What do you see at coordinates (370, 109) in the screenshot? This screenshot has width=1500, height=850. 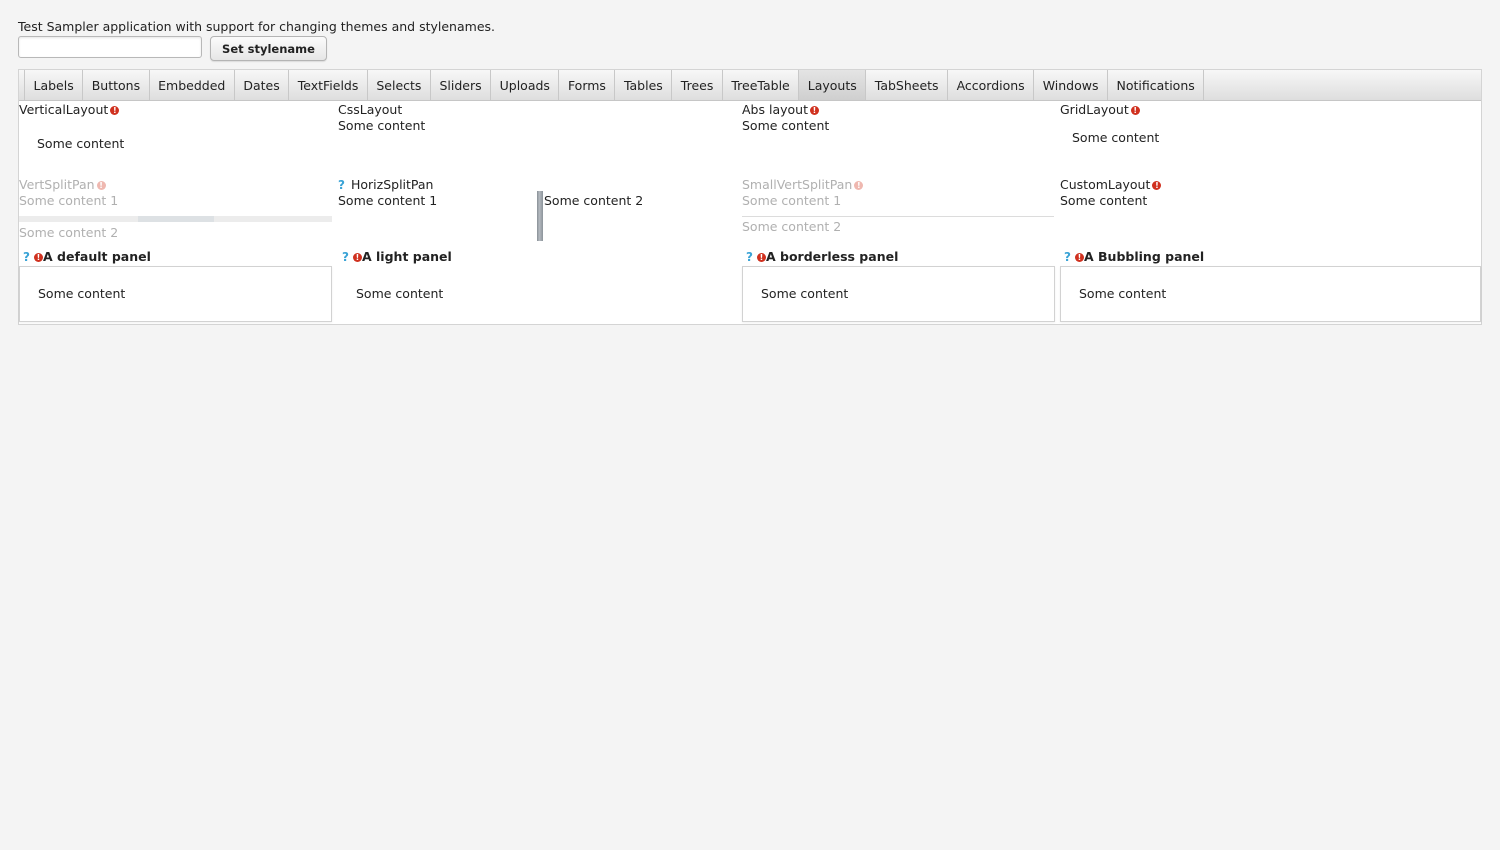 I see `css-layout-caption: CssLayout` at bounding box center [370, 109].